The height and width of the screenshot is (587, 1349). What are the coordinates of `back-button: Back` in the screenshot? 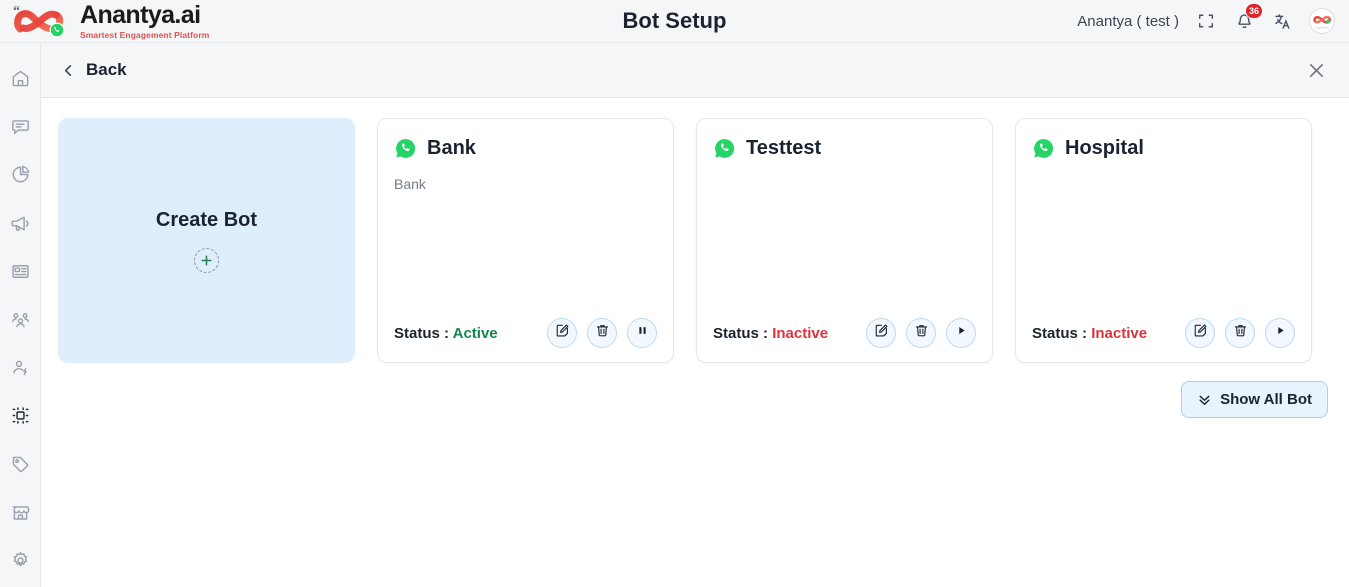 It's located at (94, 70).